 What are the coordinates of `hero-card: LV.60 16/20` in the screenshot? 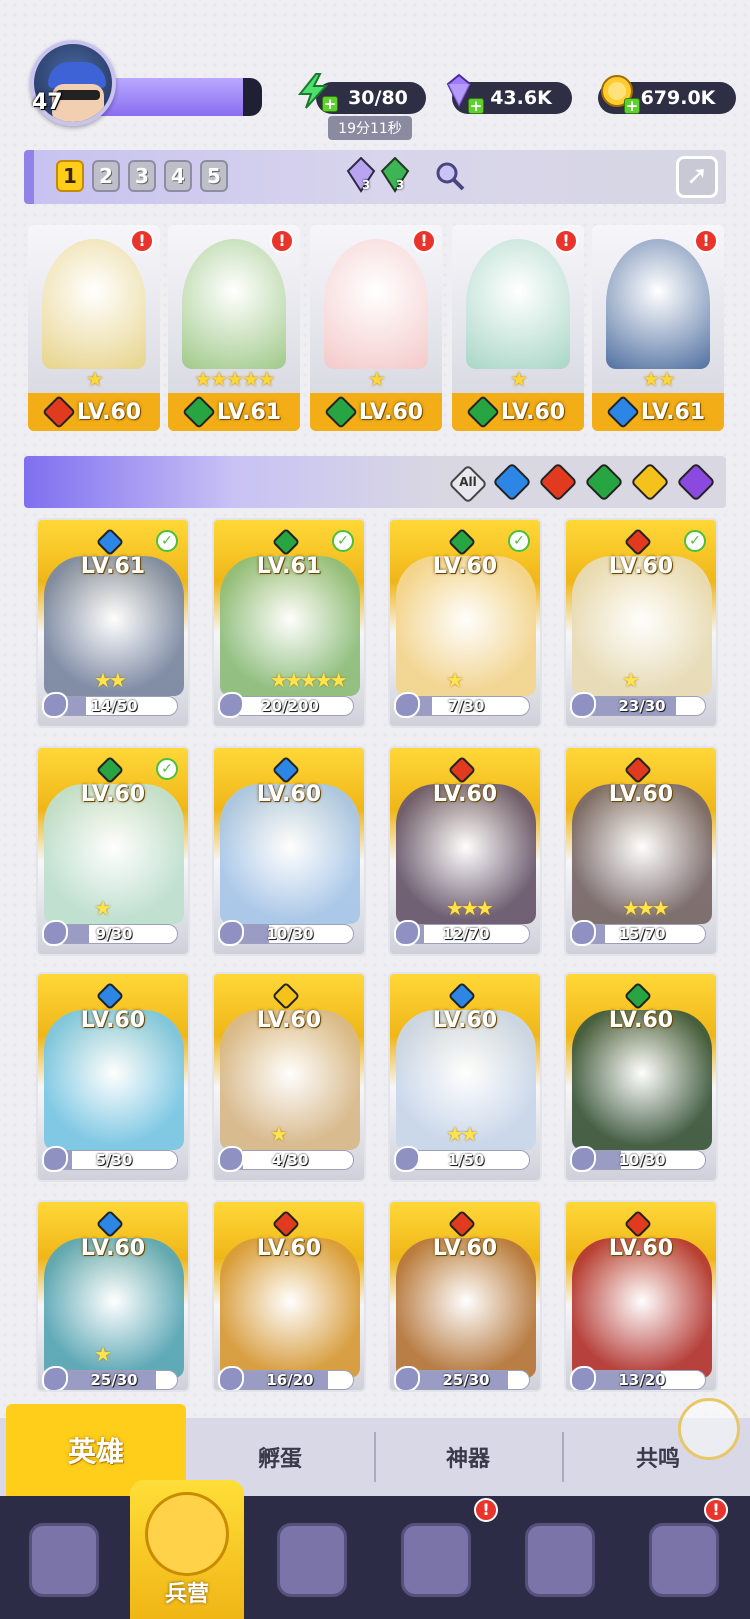 It's located at (289, 1296).